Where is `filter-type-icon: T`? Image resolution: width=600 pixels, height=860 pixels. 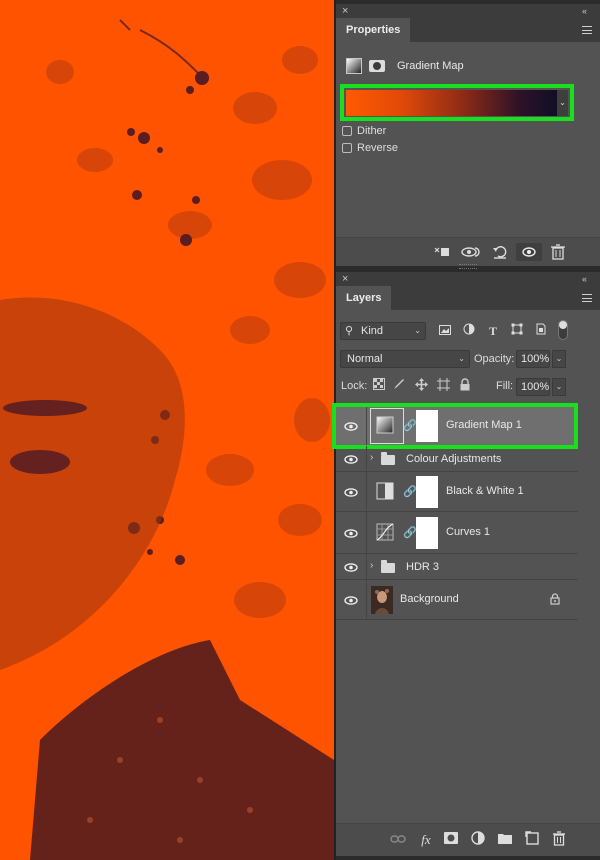
filter-type-icon: T is located at coordinates (493, 331).